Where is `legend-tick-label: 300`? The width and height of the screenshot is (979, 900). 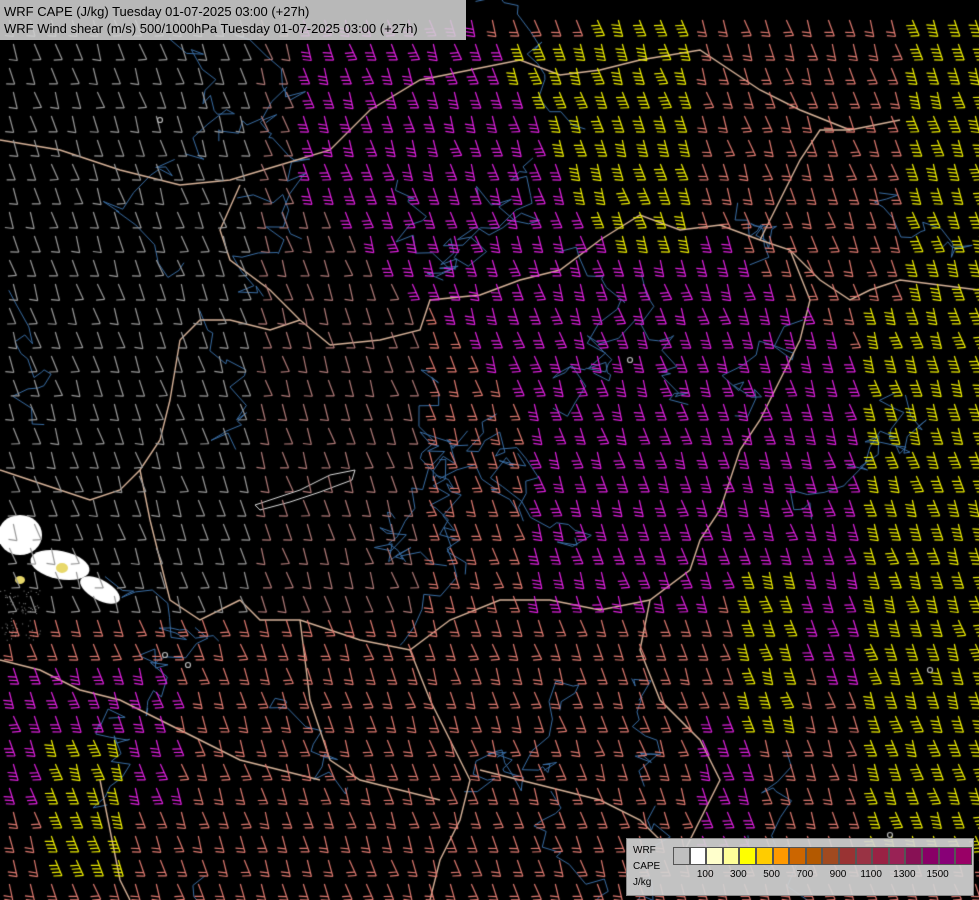 legend-tick-label: 300 is located at coordinates (738, 874).